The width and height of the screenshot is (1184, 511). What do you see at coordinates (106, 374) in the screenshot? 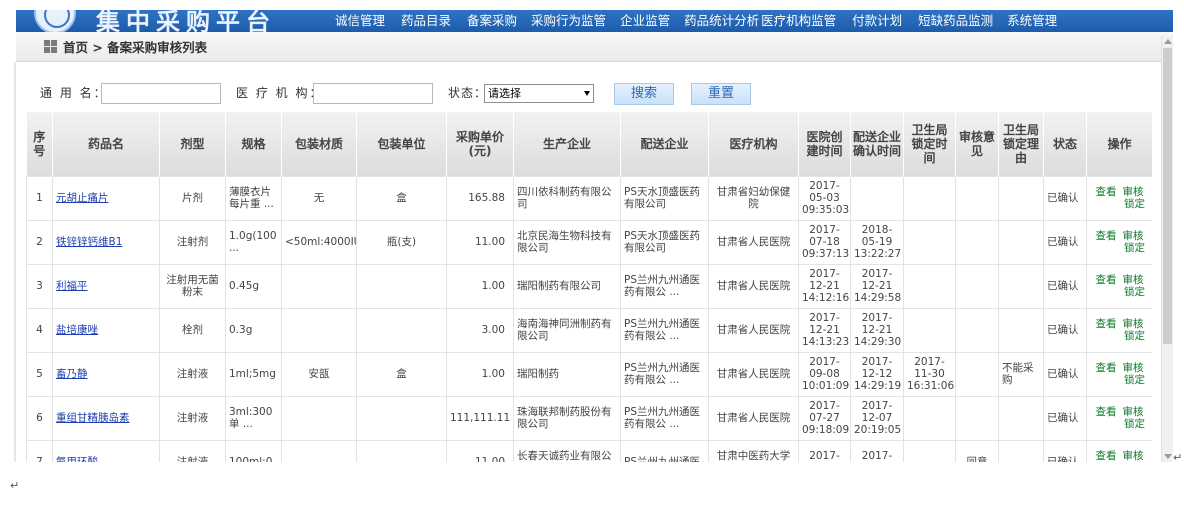
I see `cell-drug-name: 畜乃静` at bounding box center [106, 374].